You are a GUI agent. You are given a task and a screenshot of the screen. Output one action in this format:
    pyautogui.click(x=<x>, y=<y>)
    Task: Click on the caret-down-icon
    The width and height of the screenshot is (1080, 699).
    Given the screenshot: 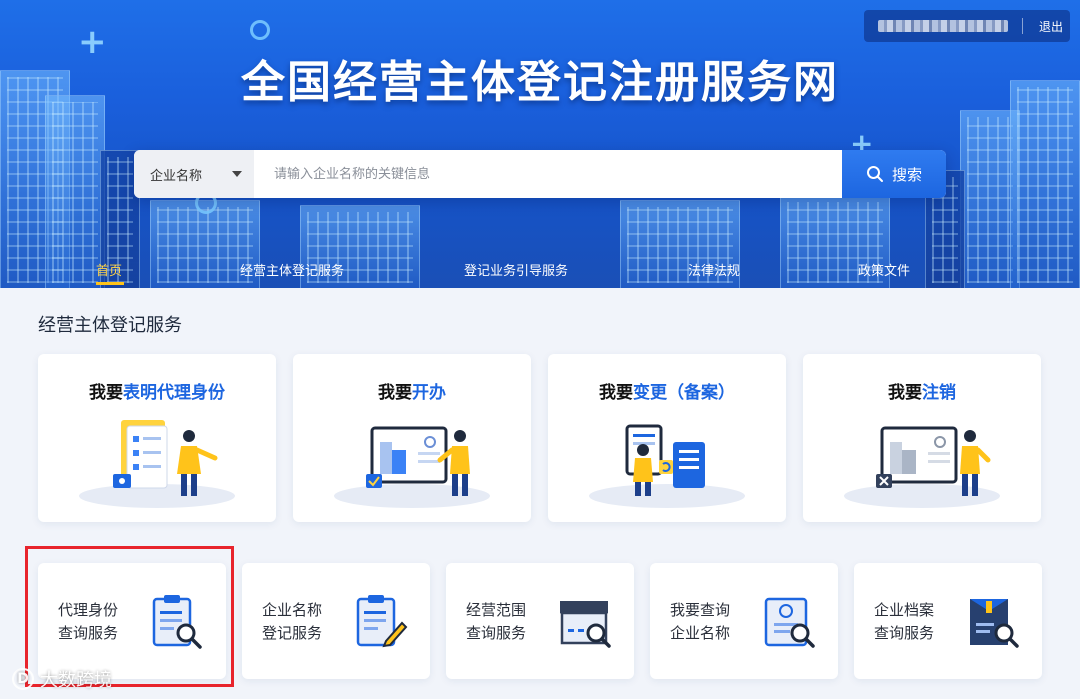 What is the action you would take?
    pyautogui.click(x=237, y=174)
    